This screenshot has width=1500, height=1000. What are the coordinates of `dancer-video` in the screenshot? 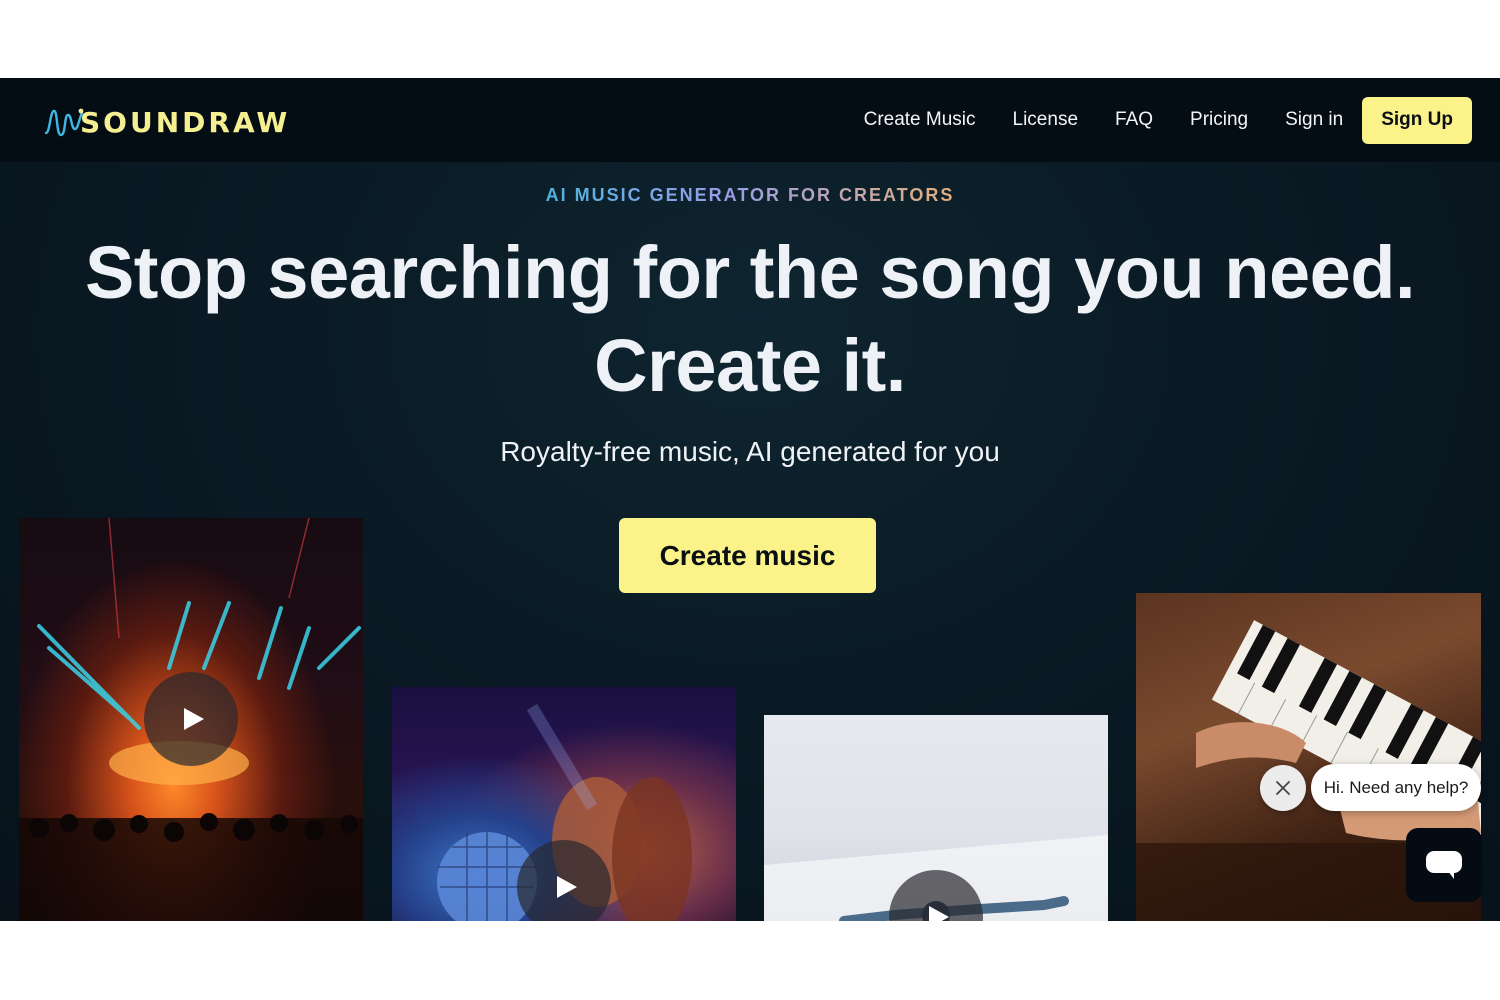 It's located at (936, 818).